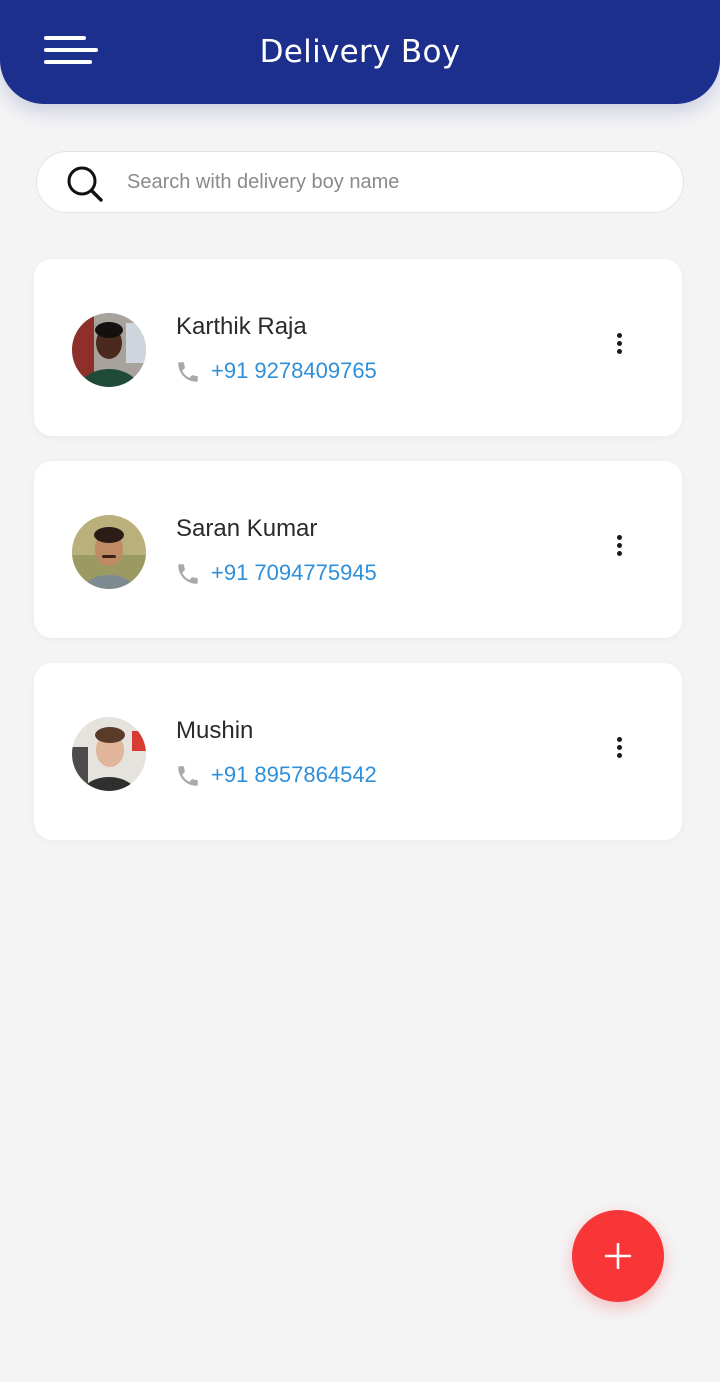 This screenshot has width=720, height=1382. I want to click on delivery-boy-card: Karthik Raja +91 9278409765, so click(358, 347).